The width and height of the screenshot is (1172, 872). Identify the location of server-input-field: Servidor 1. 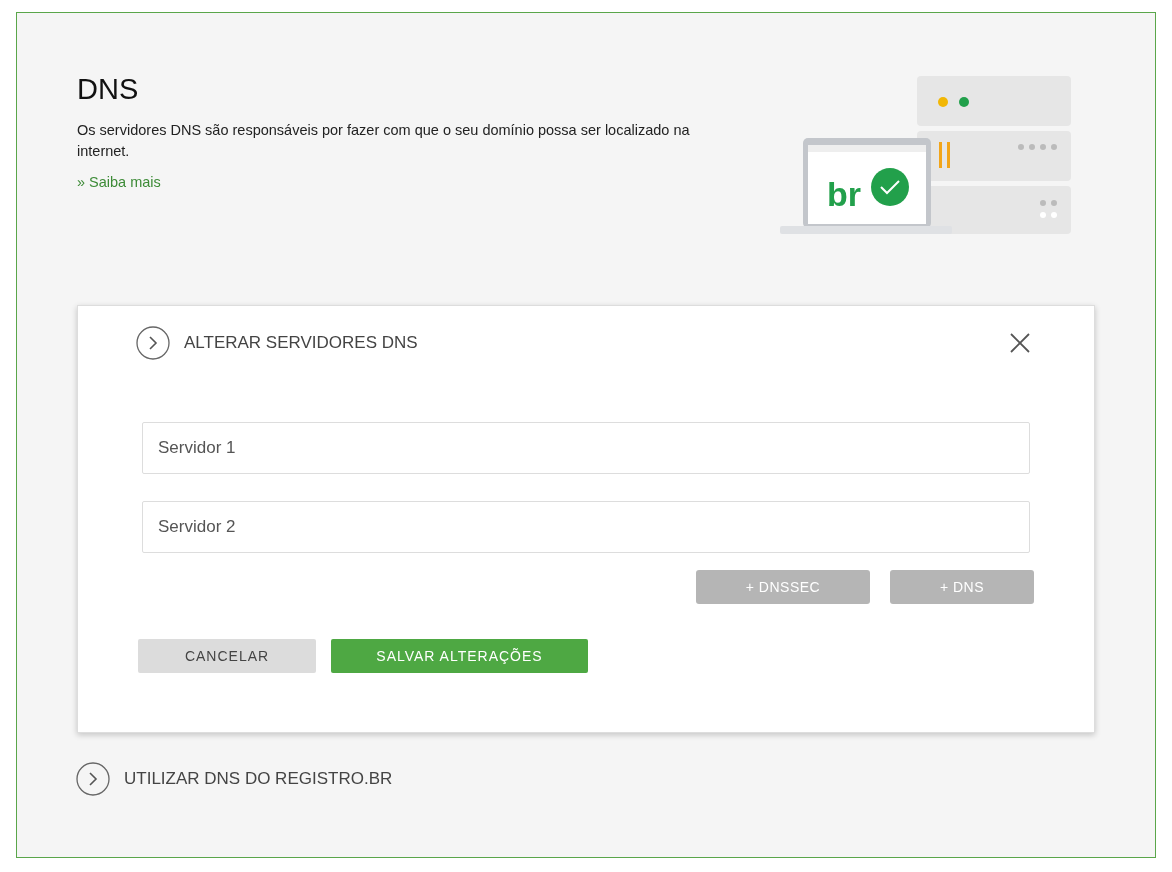
(586, 448).